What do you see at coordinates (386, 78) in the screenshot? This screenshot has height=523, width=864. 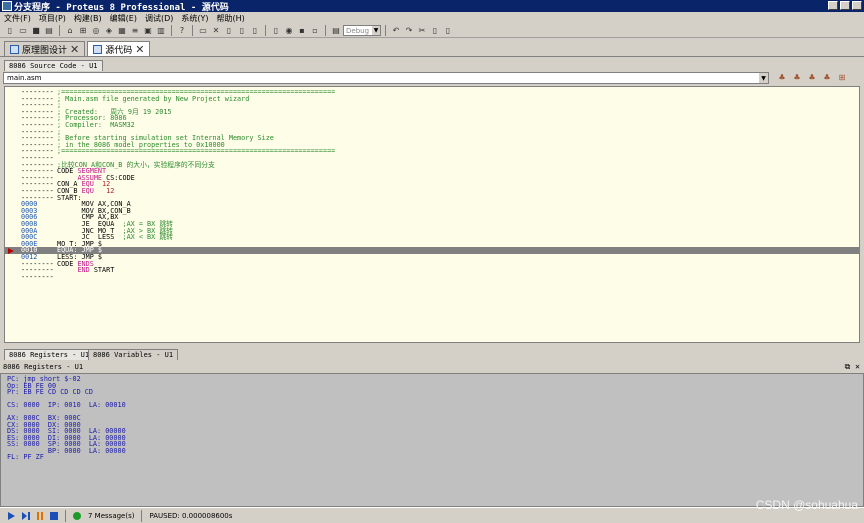 I see `source-file-select: main.asm ▼` at bounding box center [386, 78].